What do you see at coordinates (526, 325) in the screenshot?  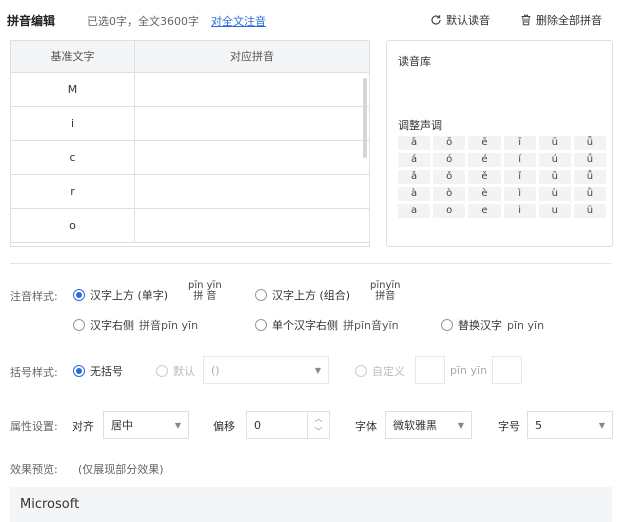 I see `option-sample: pīn yīn` at bounding box center [526, 325].